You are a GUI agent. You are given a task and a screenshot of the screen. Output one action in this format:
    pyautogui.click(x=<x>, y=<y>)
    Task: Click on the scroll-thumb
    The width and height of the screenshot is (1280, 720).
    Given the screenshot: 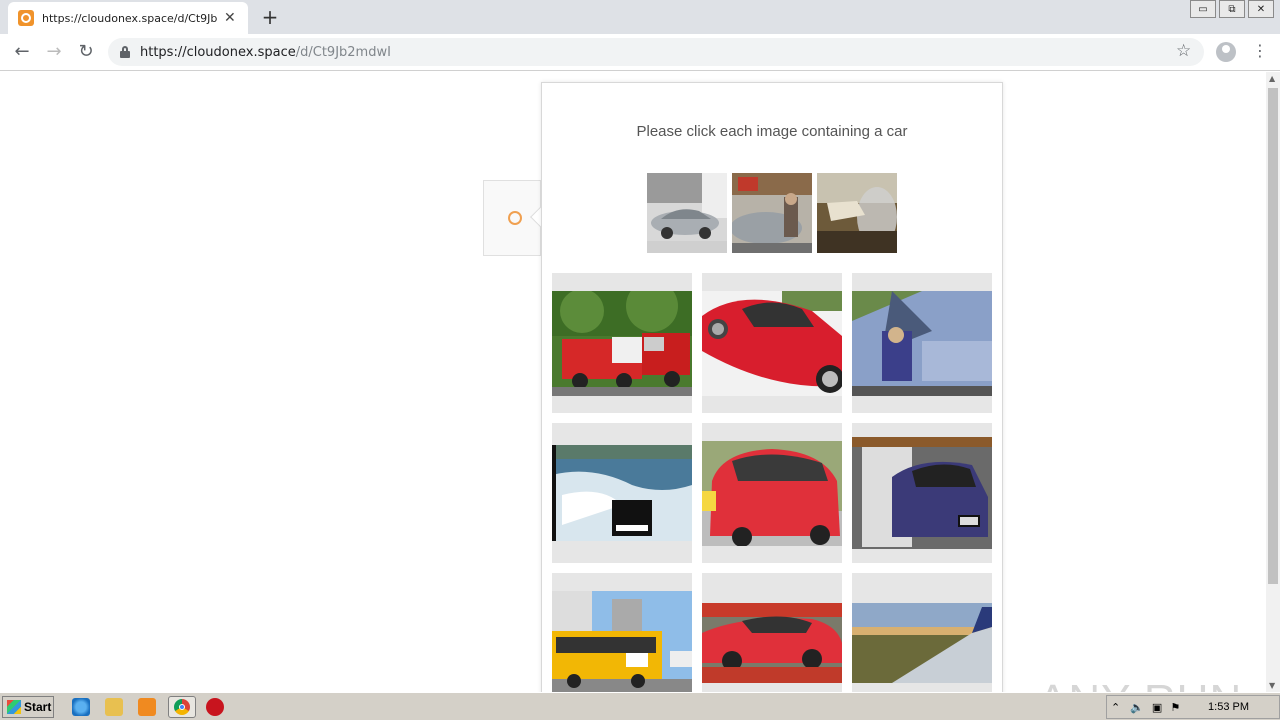 What is the action you would take?
    pyautogui.click(x=1273, y=336)
    